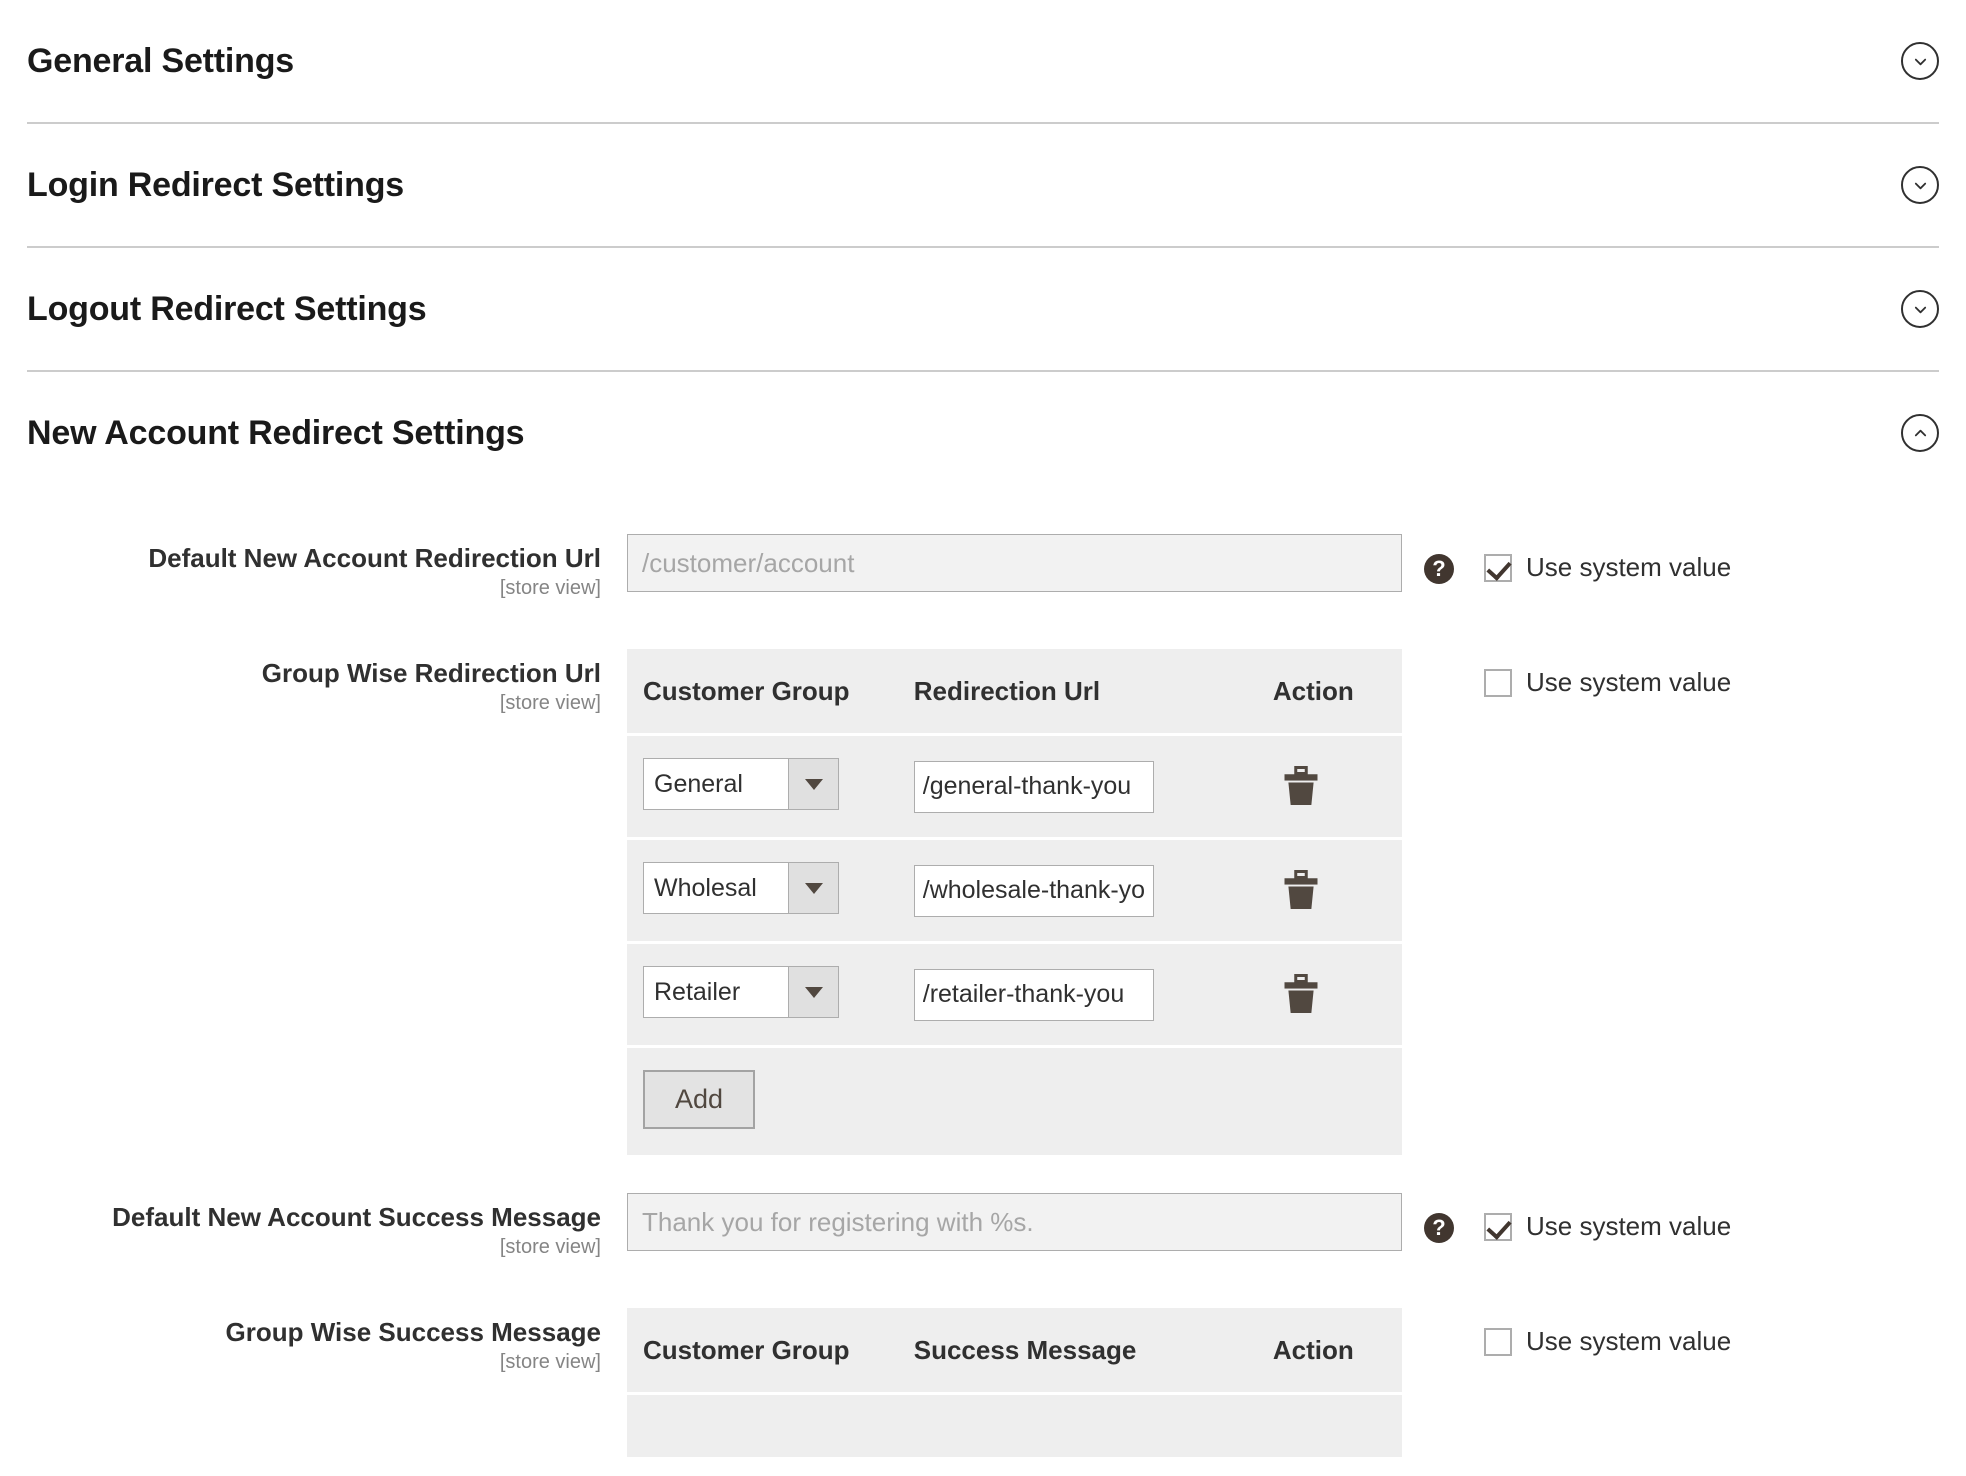 Image resolution: width=1966 pixels, height=1476 pixels. I want to click on customer-group-select: Wholesal, so click(741, 888).